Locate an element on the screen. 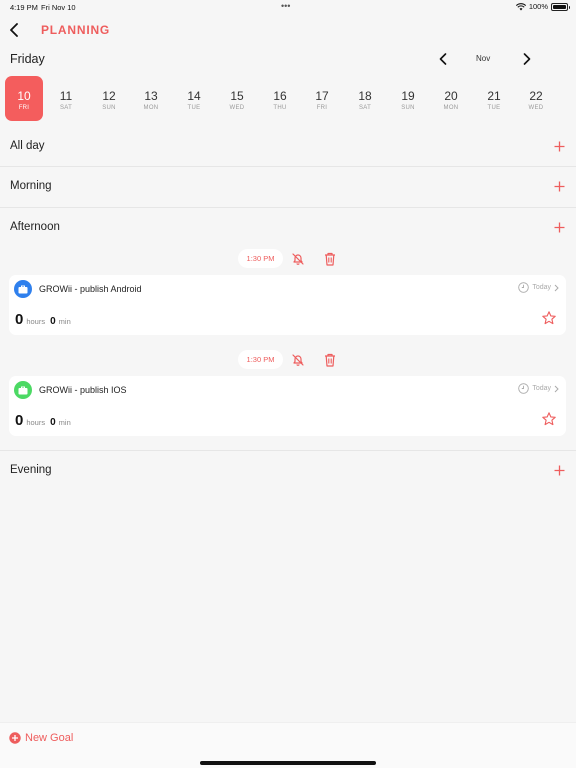  status-time: 4:19 PM is located at coordinates (24, 7).